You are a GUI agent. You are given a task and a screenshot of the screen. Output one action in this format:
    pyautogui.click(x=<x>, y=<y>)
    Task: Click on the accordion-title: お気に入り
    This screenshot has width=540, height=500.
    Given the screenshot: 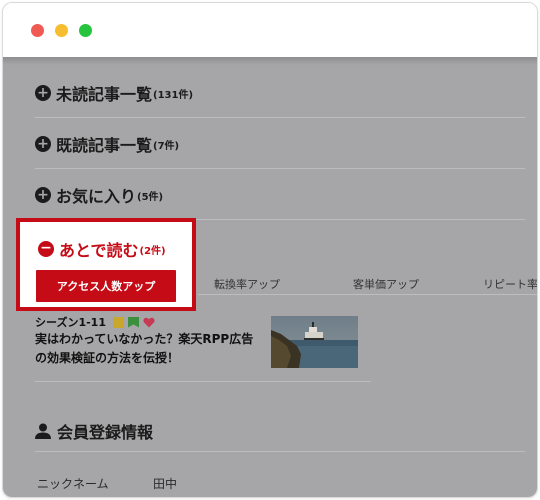 What is the action you would take?
    pyautogui.click(x=96, y=196)
    